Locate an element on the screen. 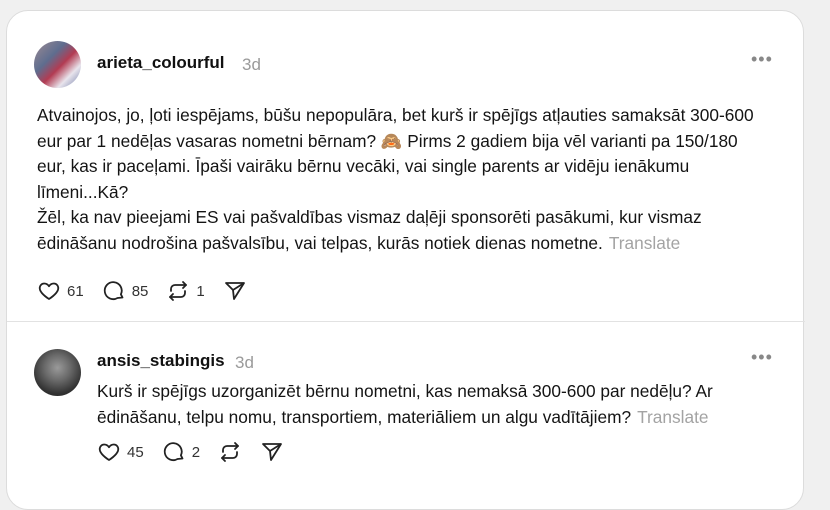 The image size is (830, 510). post-actions: 61 85 1 is located at coordinates (151, 291).